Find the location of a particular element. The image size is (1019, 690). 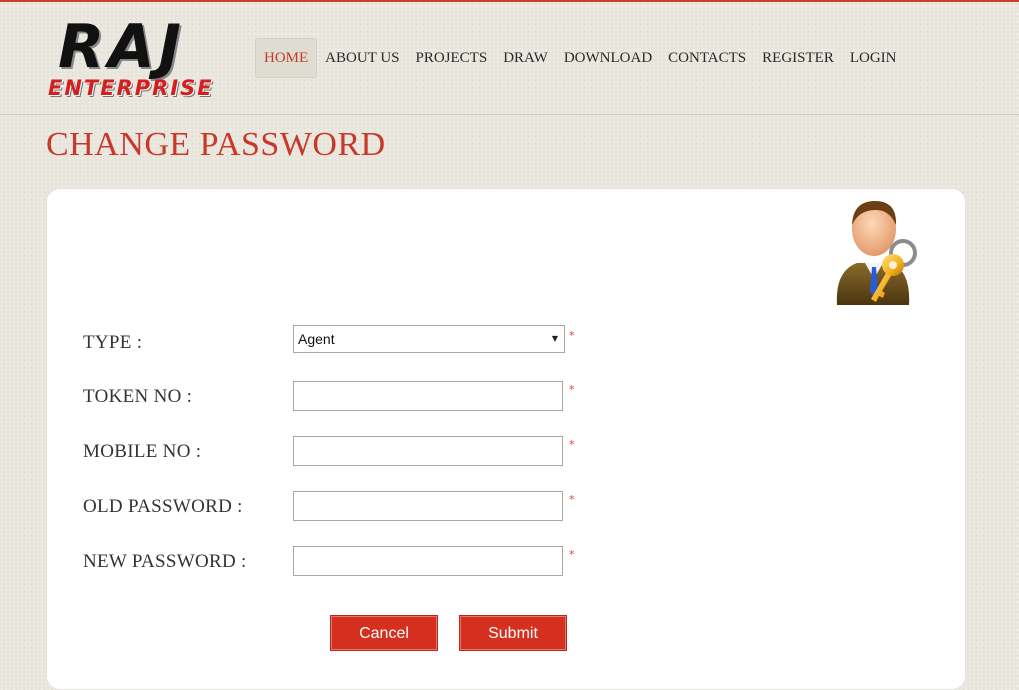

token-no-row: TOKEN NO : * is located at coordinates (353, 397).